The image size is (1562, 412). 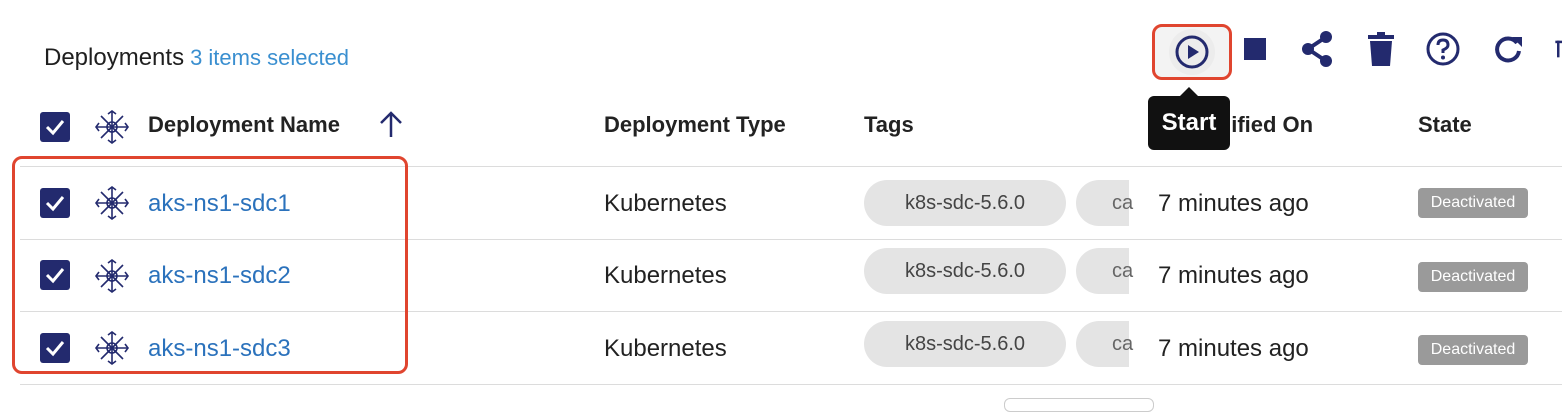 What do you see at coordinates (270, 57) in the screenshot?
I see `selection-count: 3 items selected` at bounding box center [270, 57].